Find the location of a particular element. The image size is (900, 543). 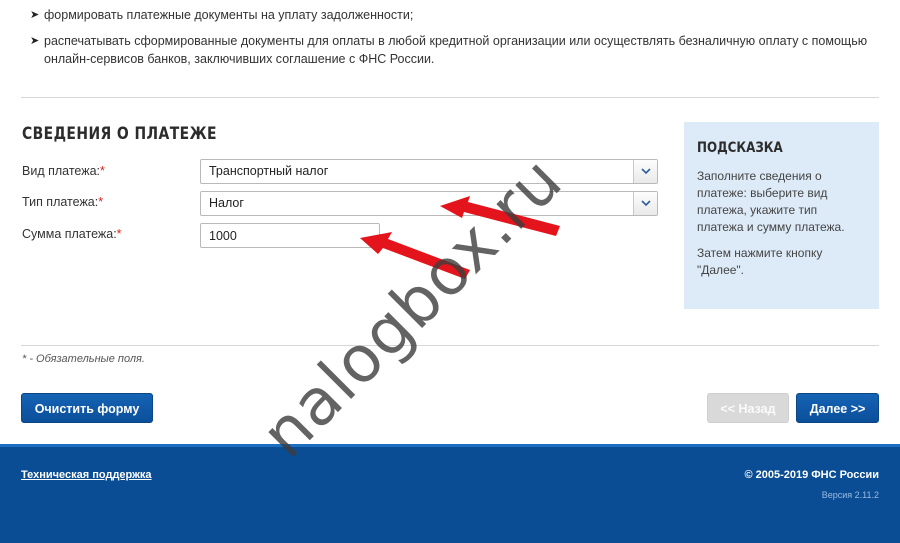

version-label: Версия 2.11.2 is located at coordinates (850, 495).